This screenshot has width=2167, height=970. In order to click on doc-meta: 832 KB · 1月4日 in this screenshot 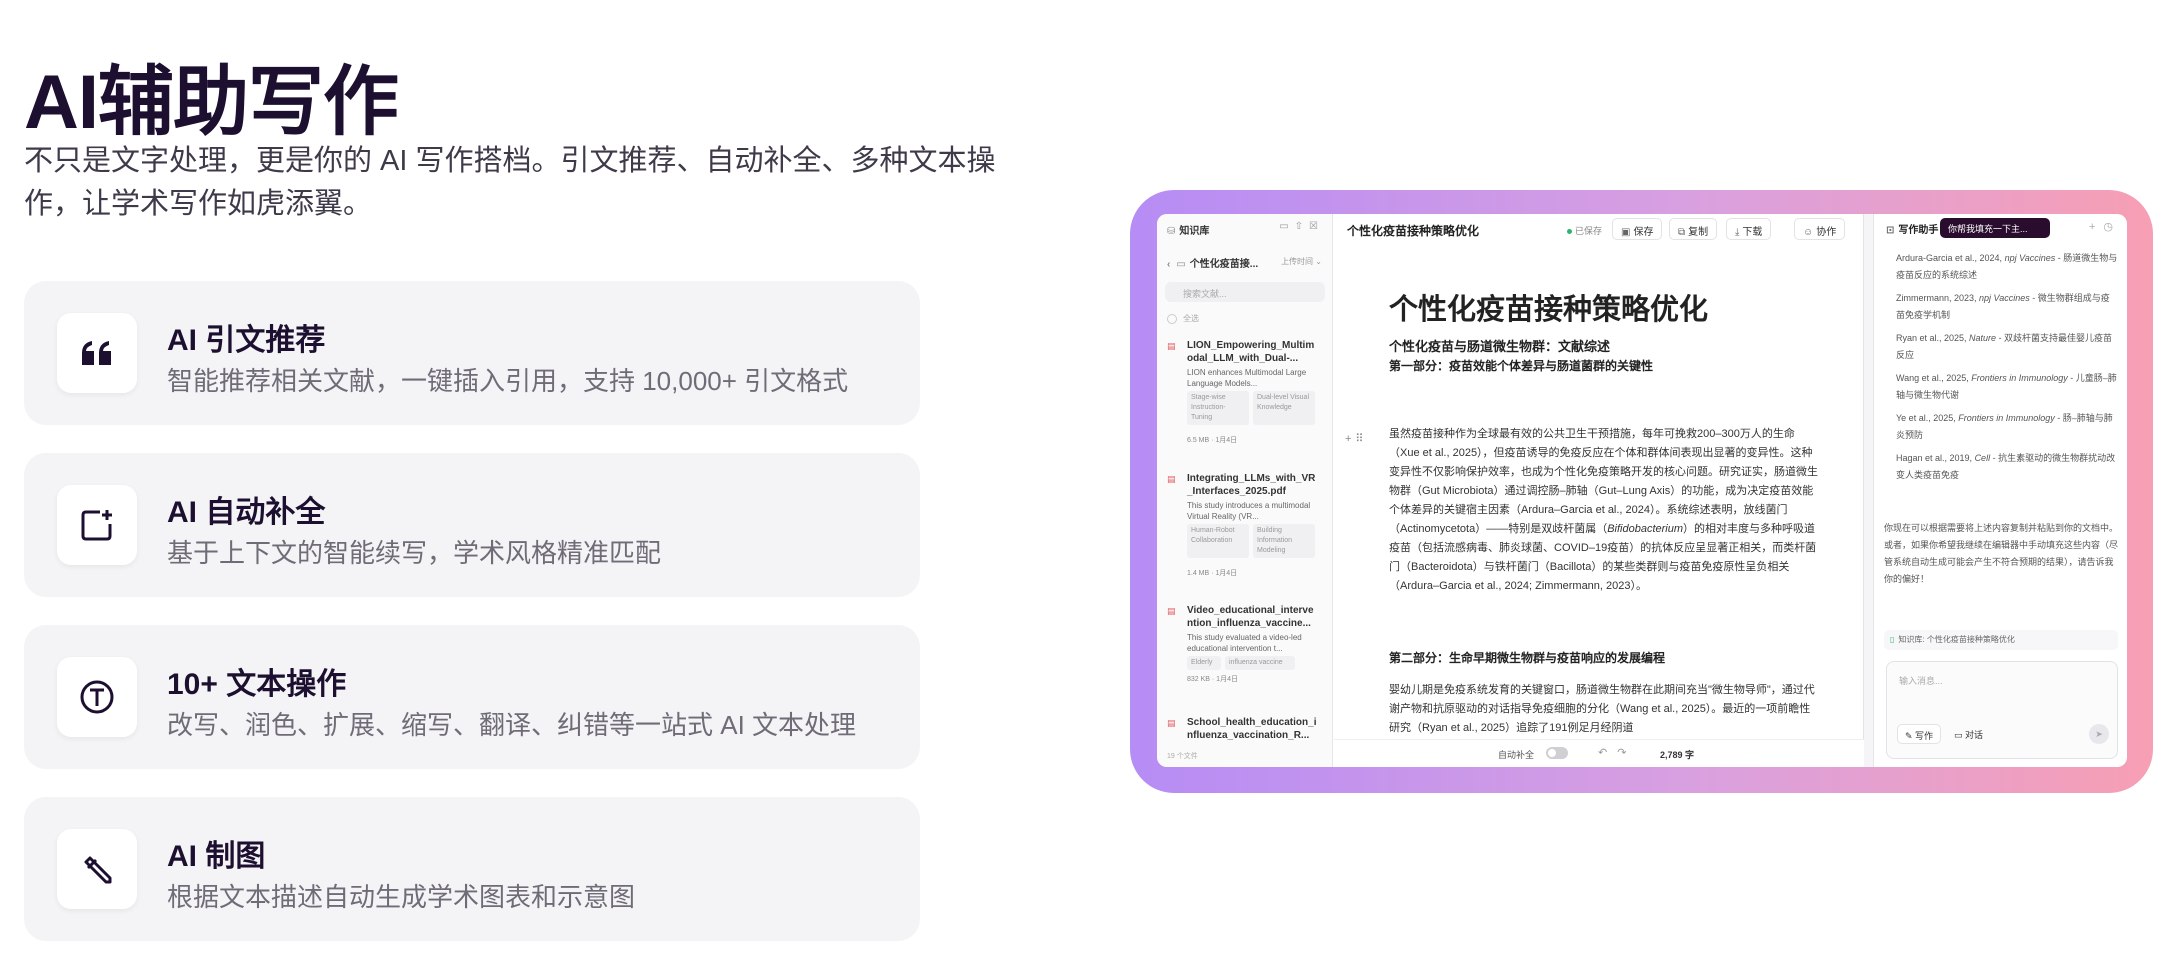, I will do `click(1212, 679)`.